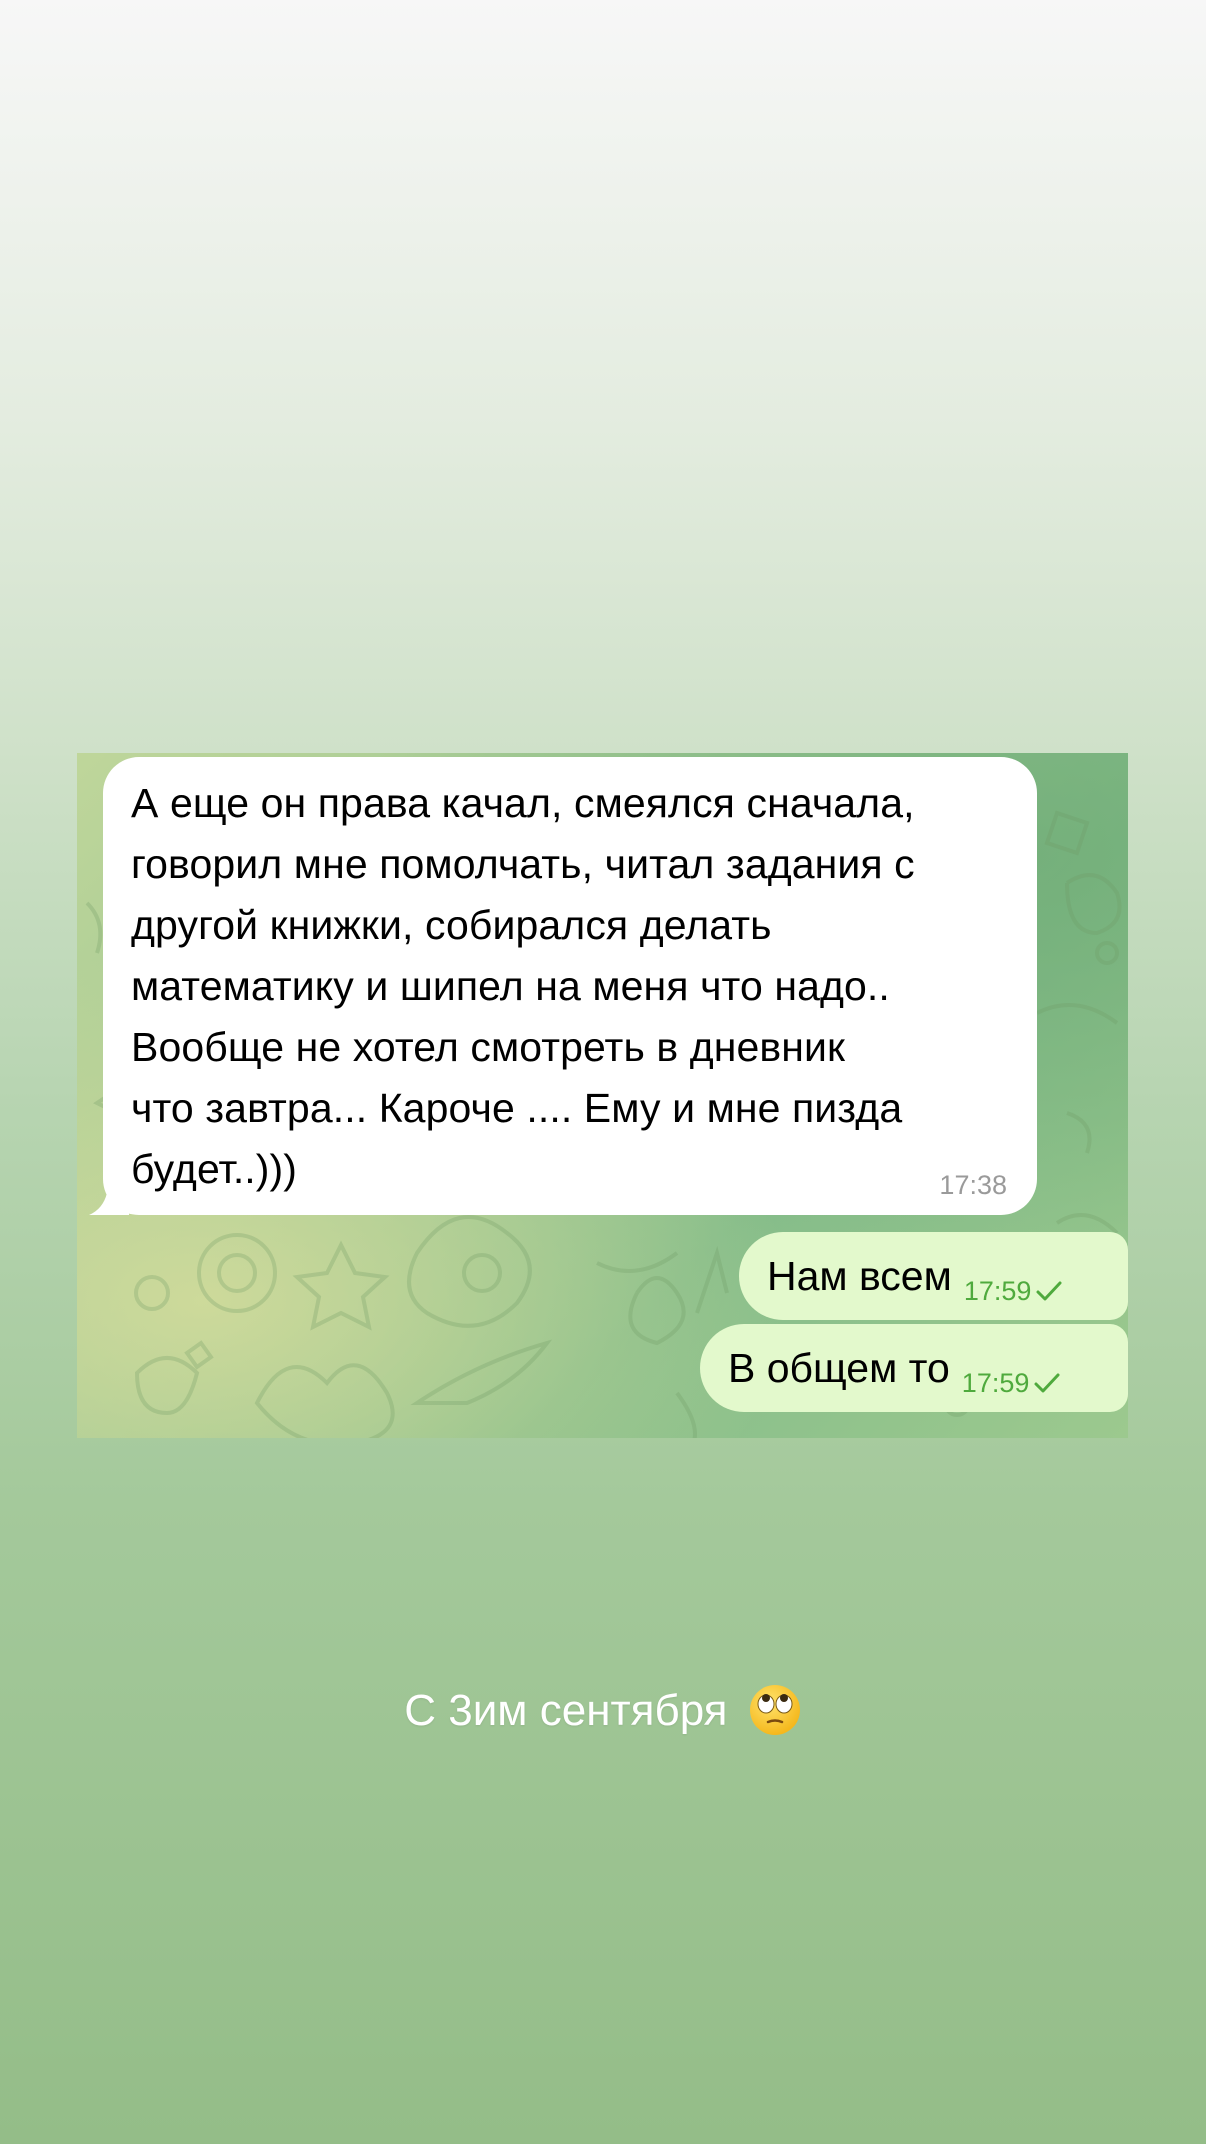 Image resolution: width=1206 pixels, height=2144 pixels. I want to click on face-with-rolling-eyes-icon, so click(774, 1710).